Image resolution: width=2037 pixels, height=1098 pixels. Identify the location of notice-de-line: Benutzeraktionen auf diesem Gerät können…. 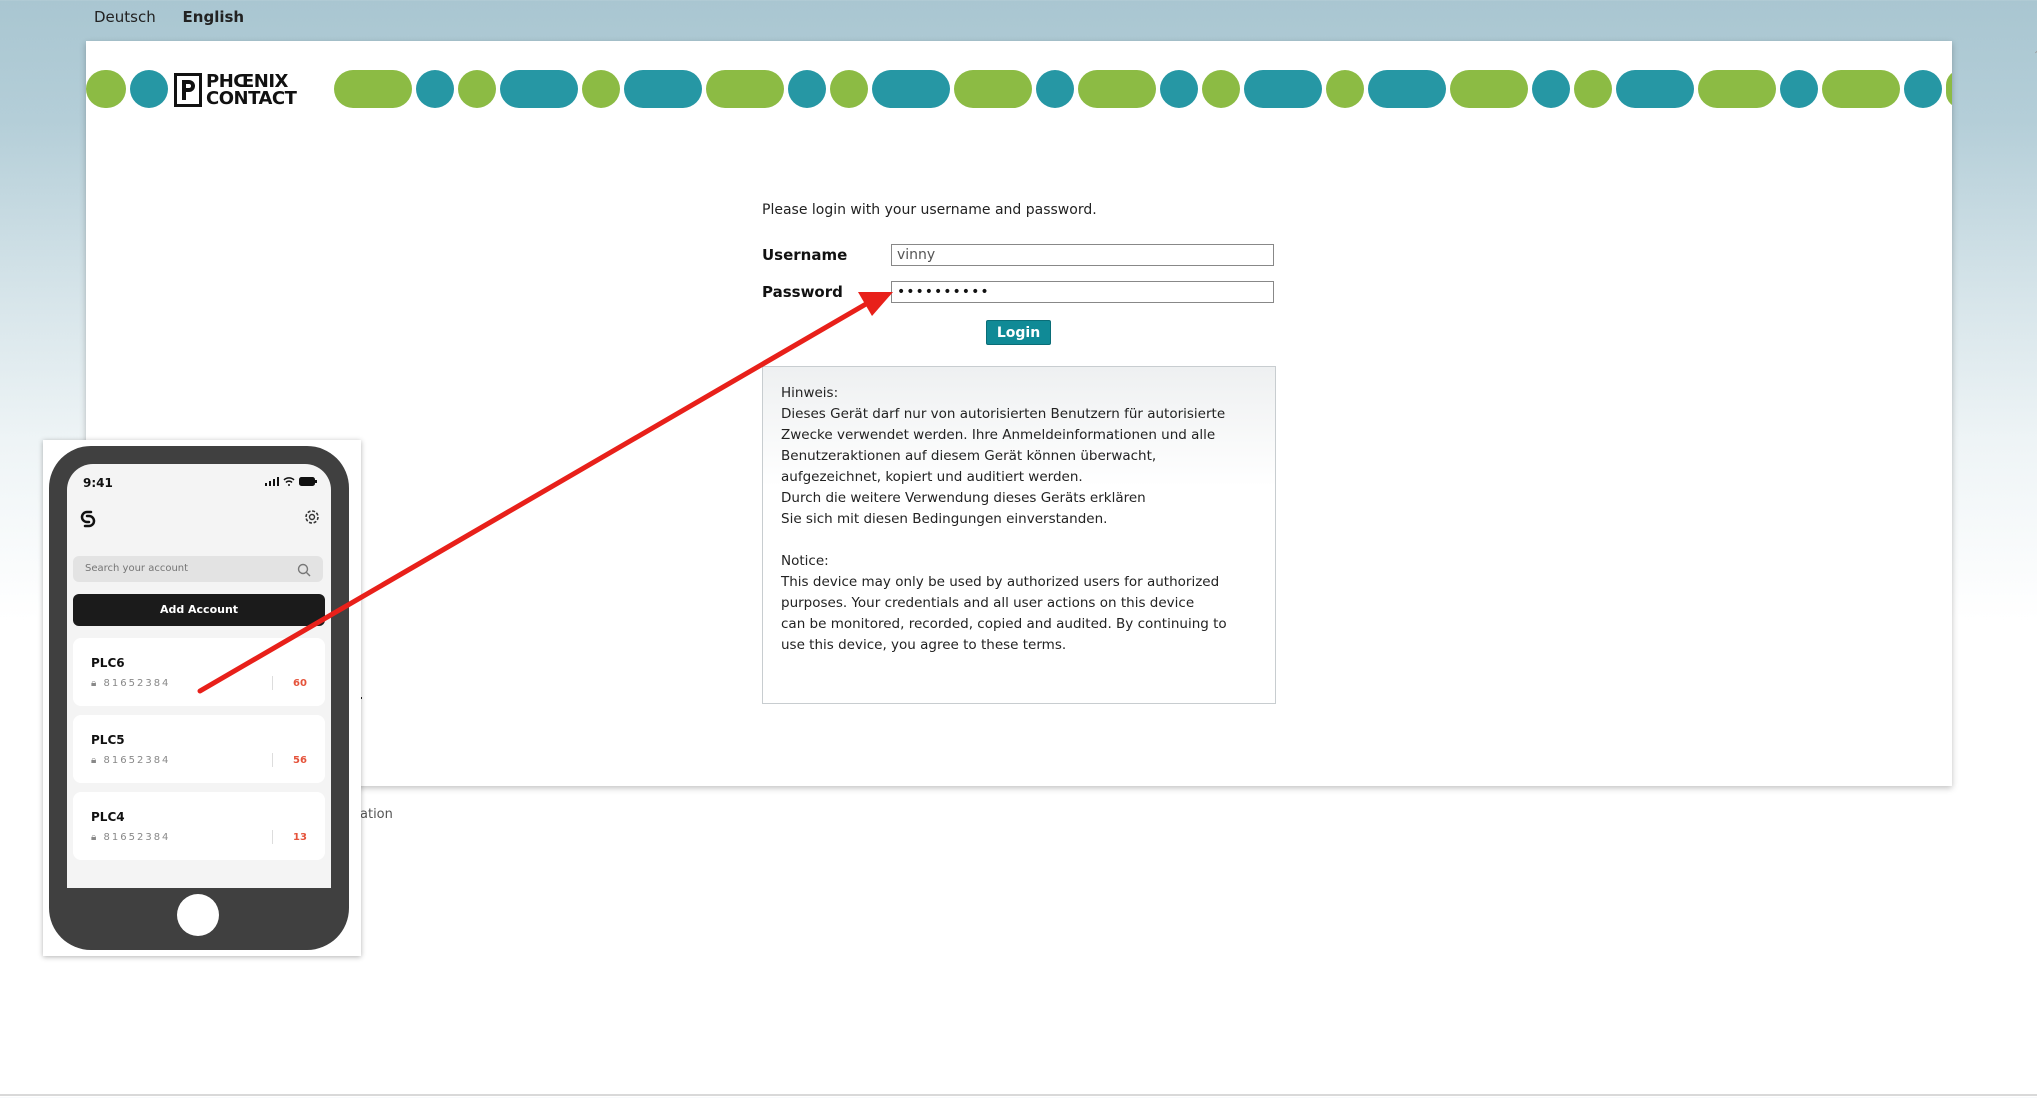
(969, 456).